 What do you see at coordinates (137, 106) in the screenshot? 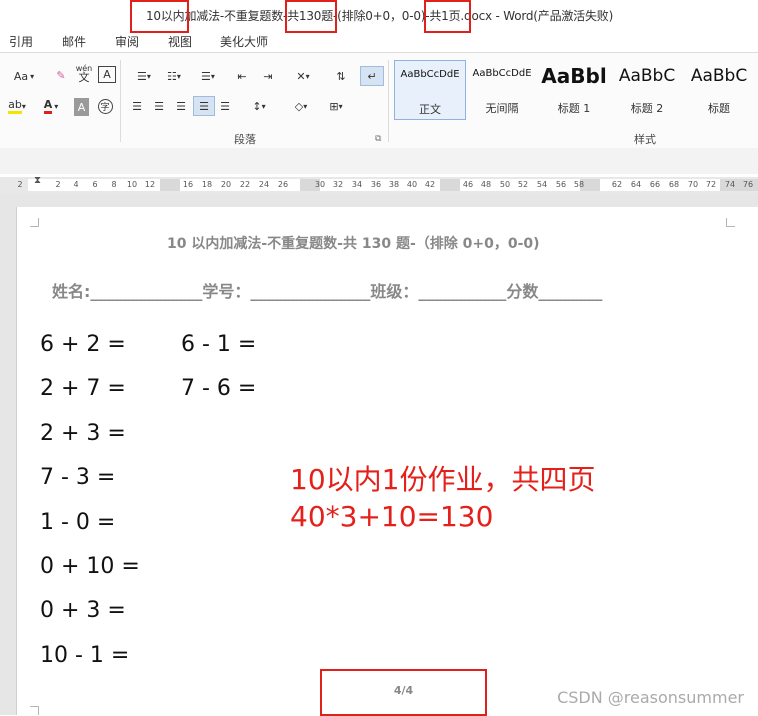
I see `align-left-icon: ☰` at bounding box center [137, 106].